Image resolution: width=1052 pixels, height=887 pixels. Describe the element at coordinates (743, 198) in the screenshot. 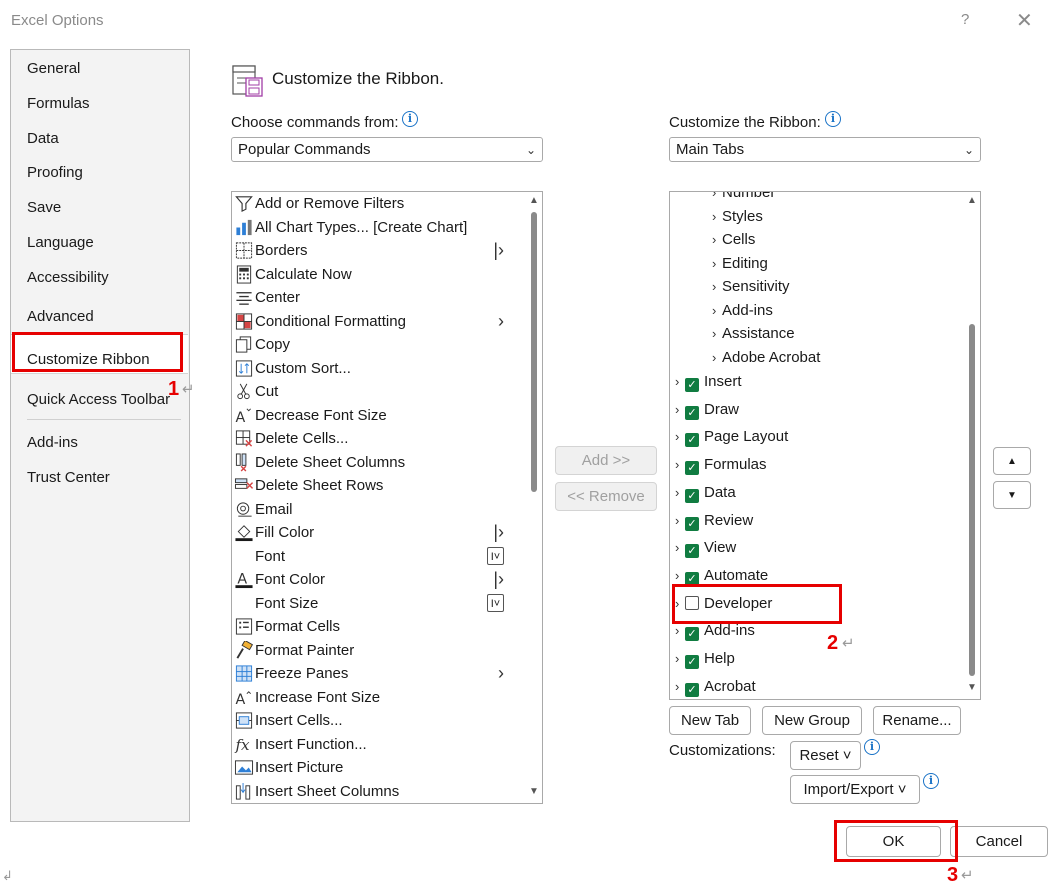

I see `ribbon-group-item: › Number` at that location.